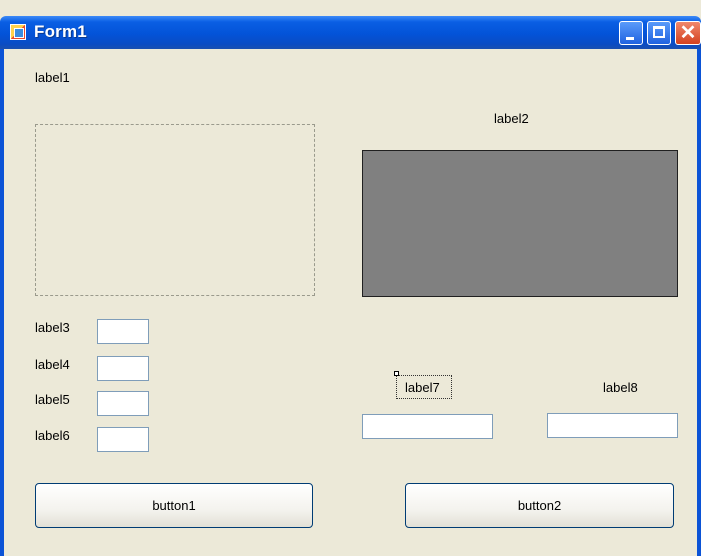 Image resolution: width=701 pixels, height=556 pixels. Describe the element at coordinates (427, 426) in the screenshot. I see `textbox-label7` at that location.